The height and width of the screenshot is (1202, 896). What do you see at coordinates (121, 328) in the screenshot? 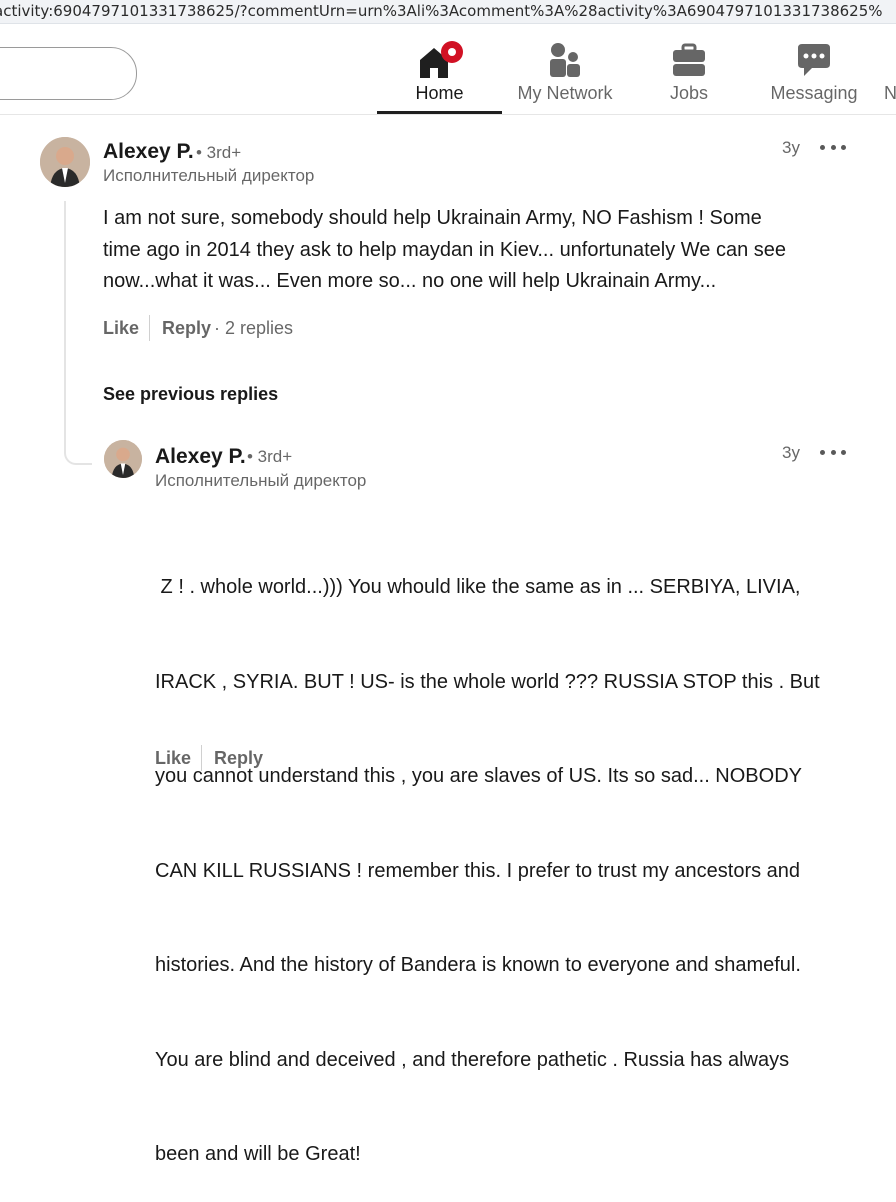
I see `like-button: Like` at bounding box center [121, 328].